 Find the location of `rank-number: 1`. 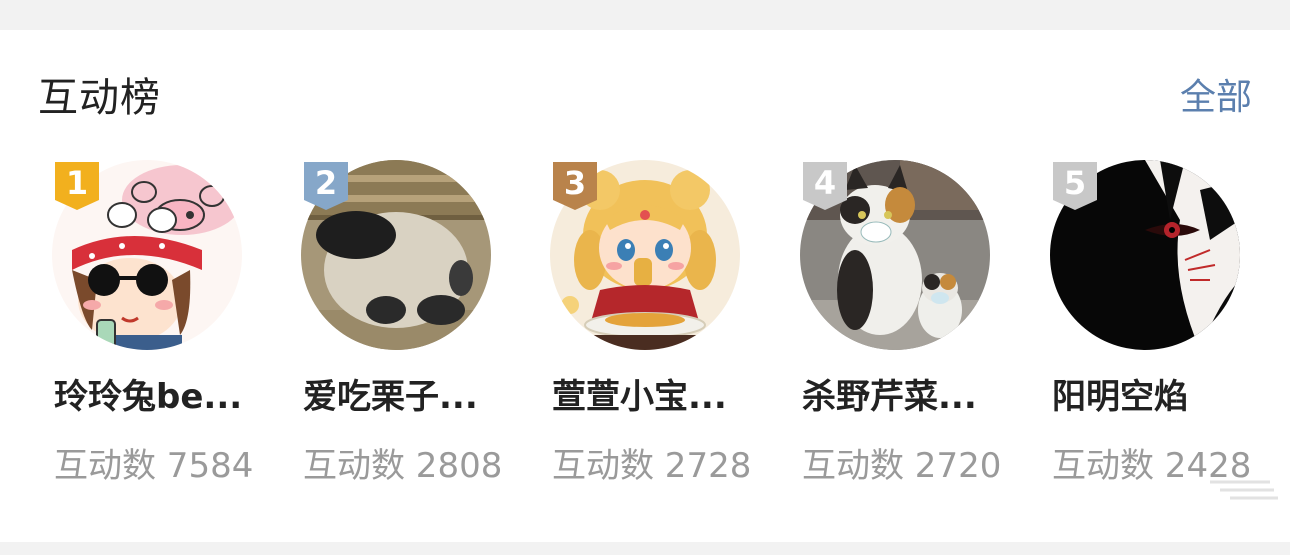

rank-number: 1 is located at coordinates (77, 183).